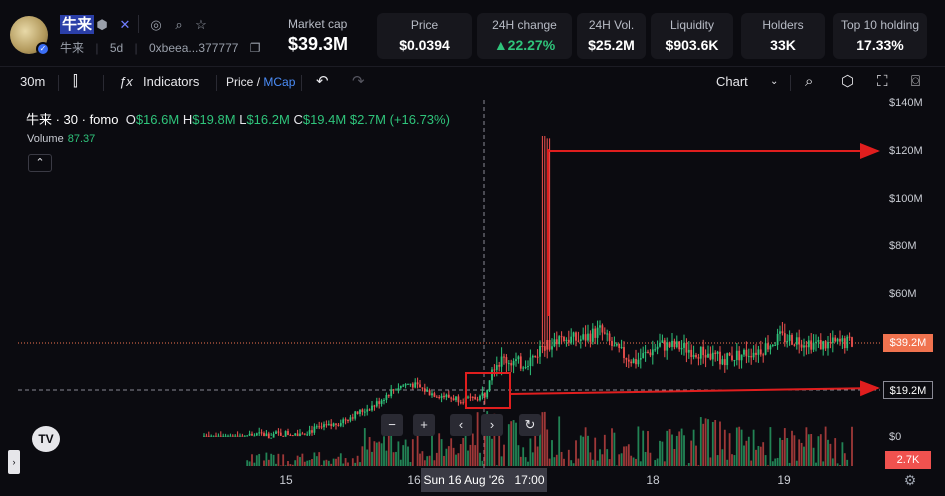  Describe the element at coordinates (809, 82) in the screenshot. I see `zoom-icon: ⌕` at that location.